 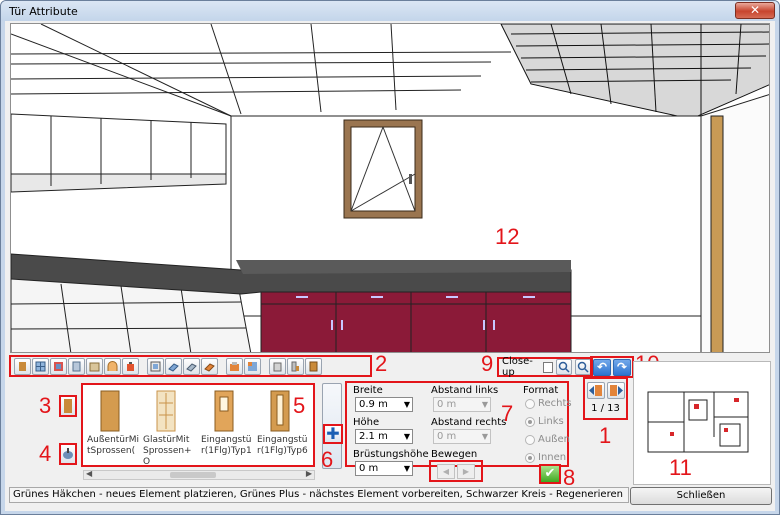 What do you see at coordinates (282, 445) in the screenshot?
I see `gallery-item-label: Eingangstür(1Flg)Typ6` at bounding box center [282, 445].